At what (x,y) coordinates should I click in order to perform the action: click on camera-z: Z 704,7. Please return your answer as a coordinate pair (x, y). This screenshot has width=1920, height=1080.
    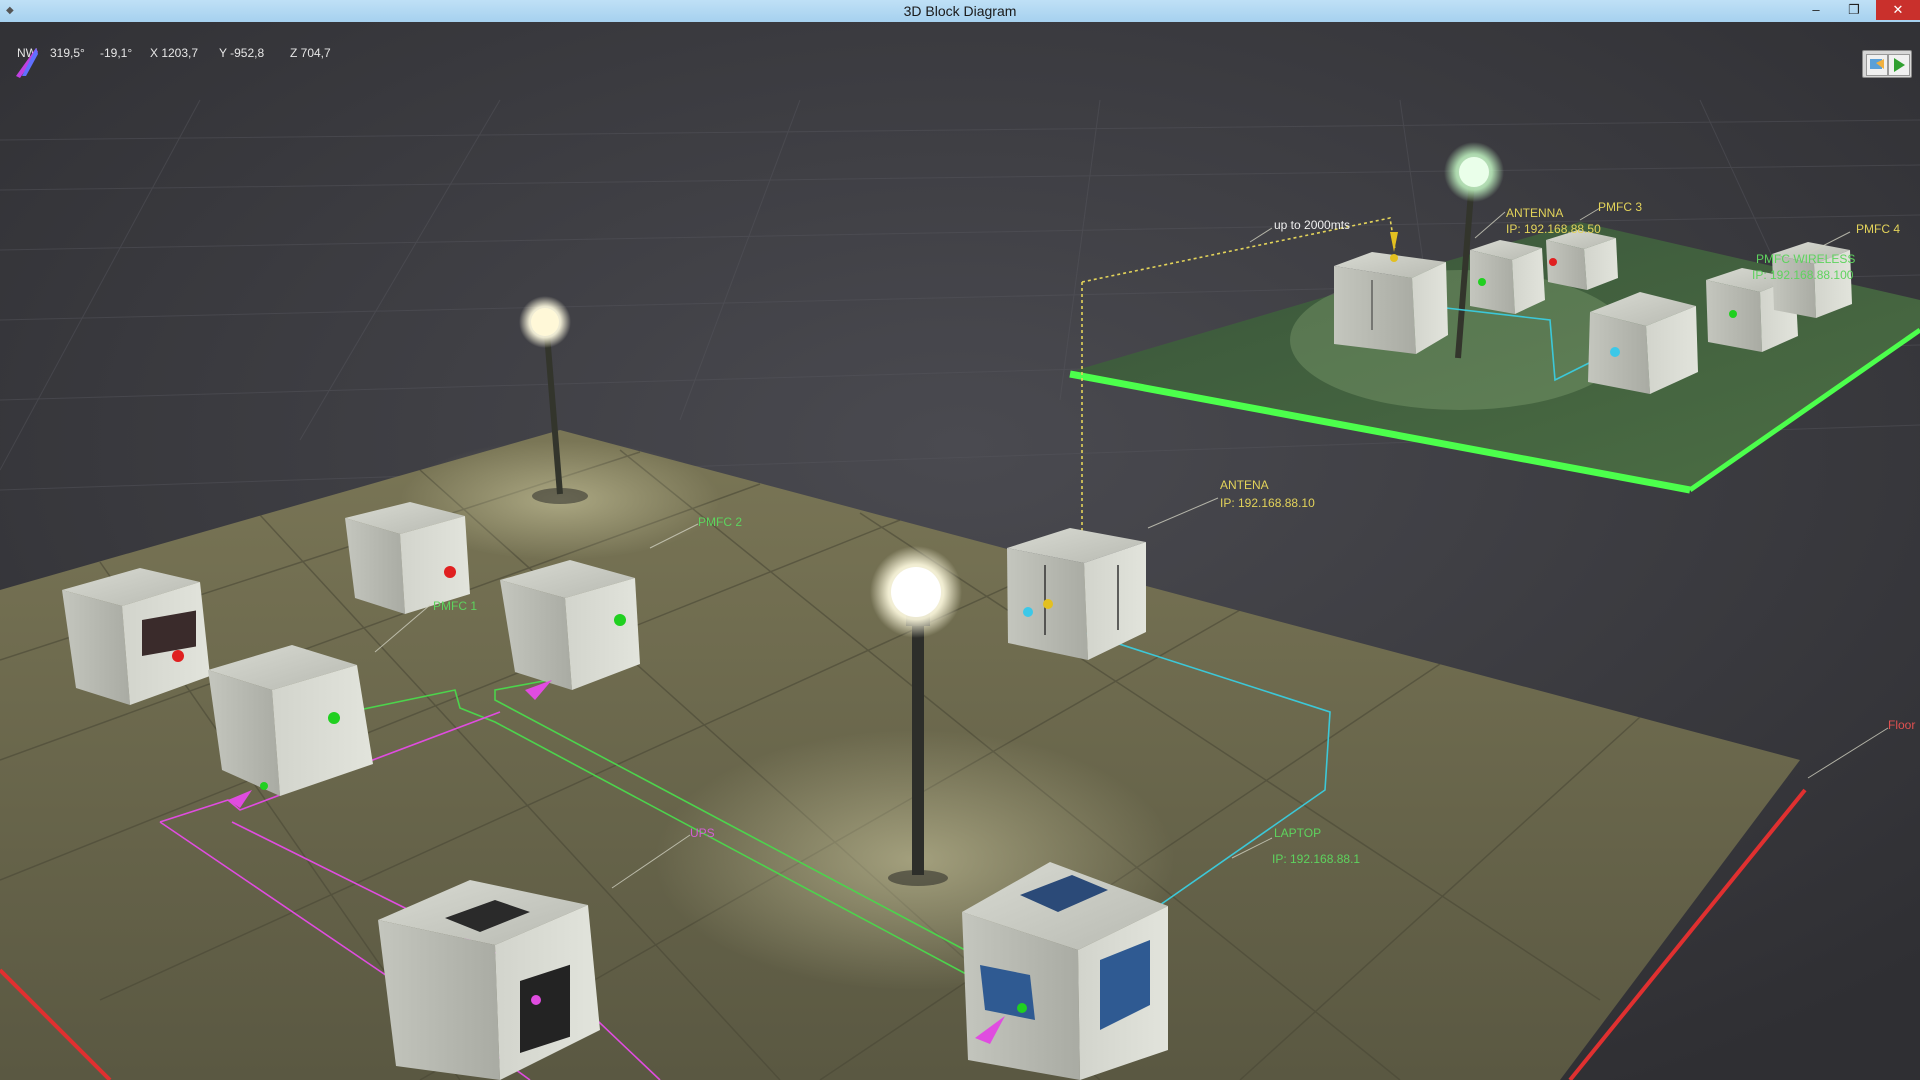
    Looking at the image, I should click on (310, 53).